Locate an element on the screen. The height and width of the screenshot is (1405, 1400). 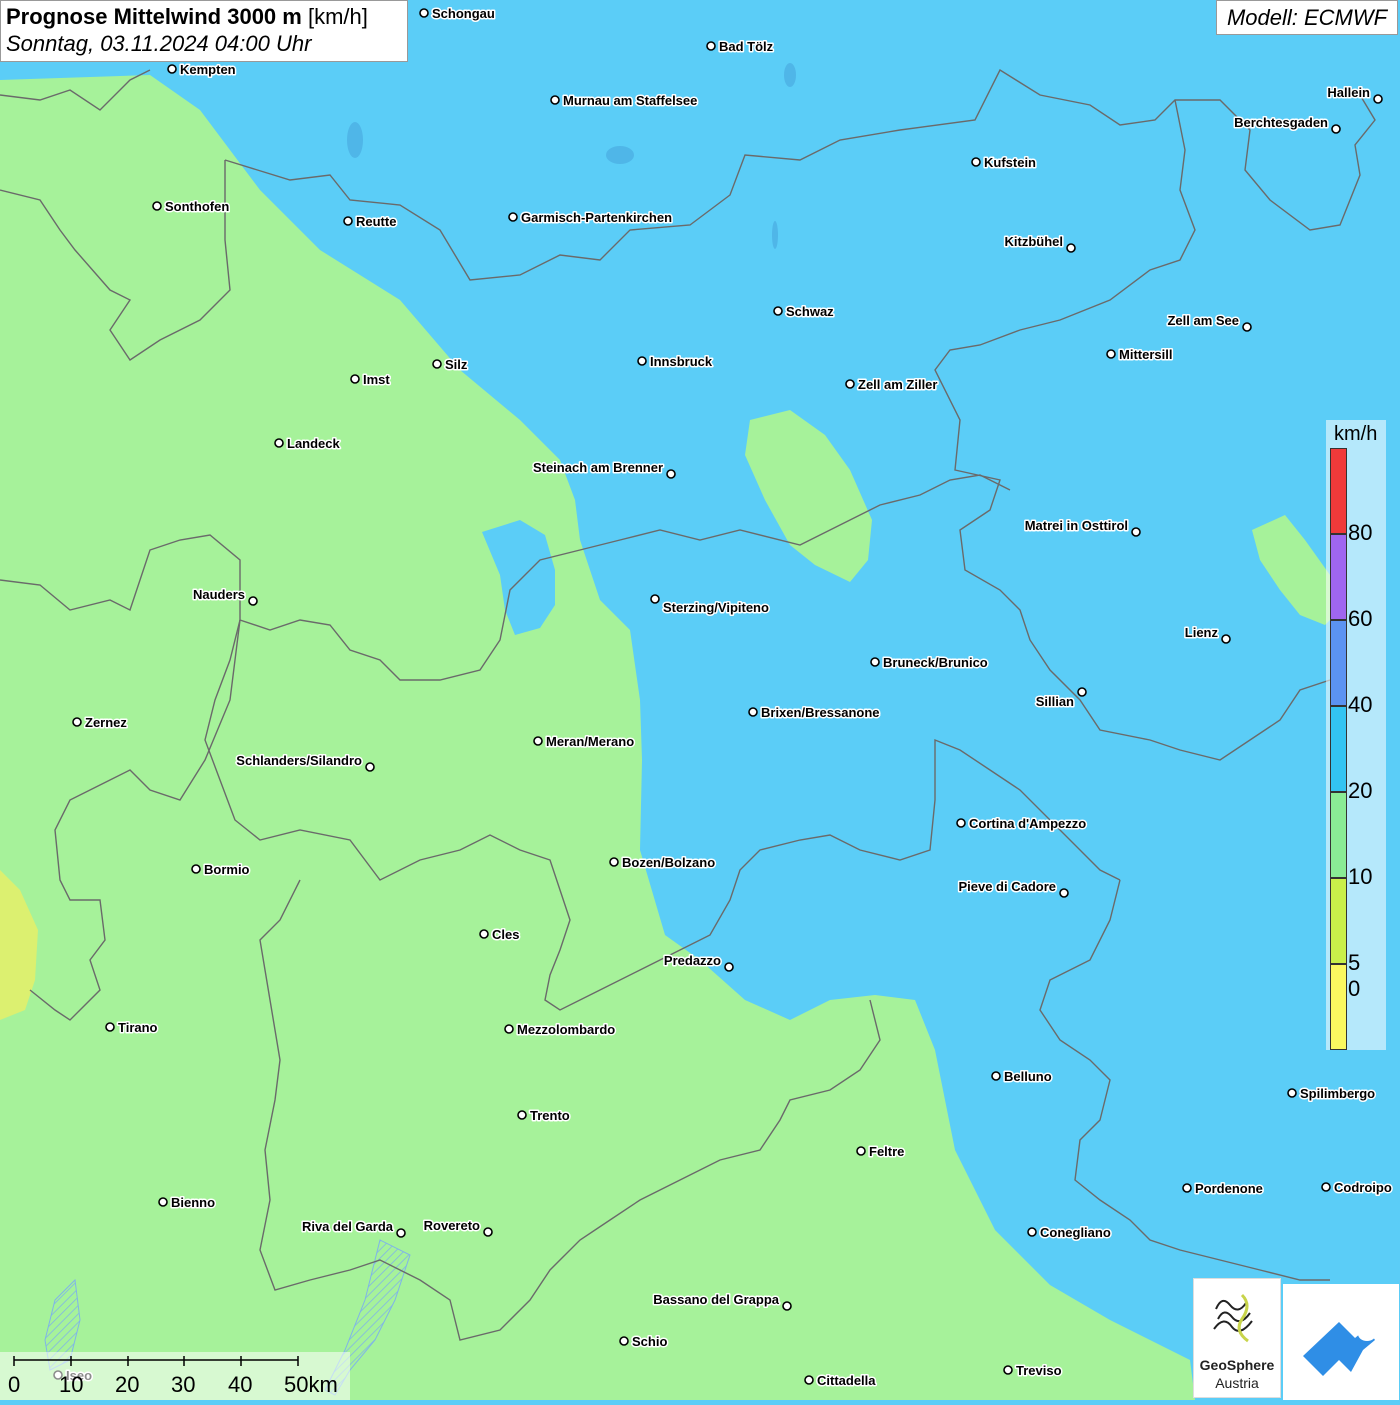
city-label: Pordenone is located at coordinates (1229, 1188).